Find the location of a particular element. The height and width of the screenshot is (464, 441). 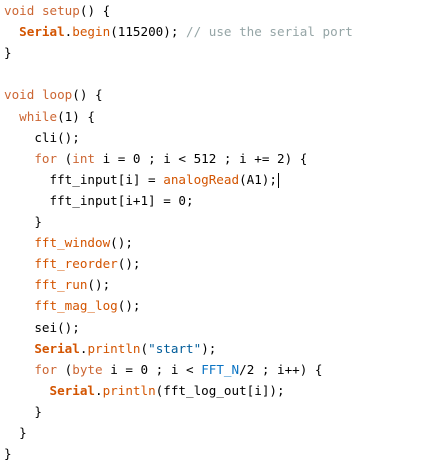

code-token: FFT_N is located at coordinates (220, 369).